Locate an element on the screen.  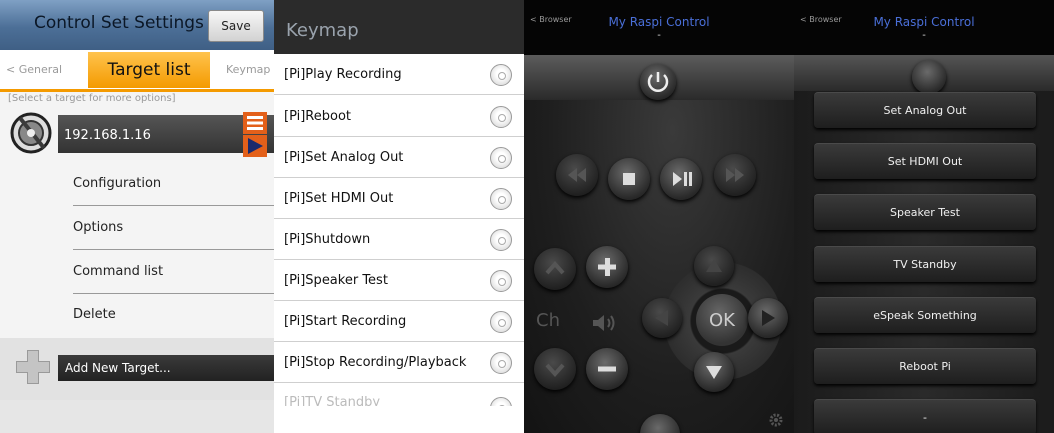
channel-up-button is located at coordinates (555, 269).